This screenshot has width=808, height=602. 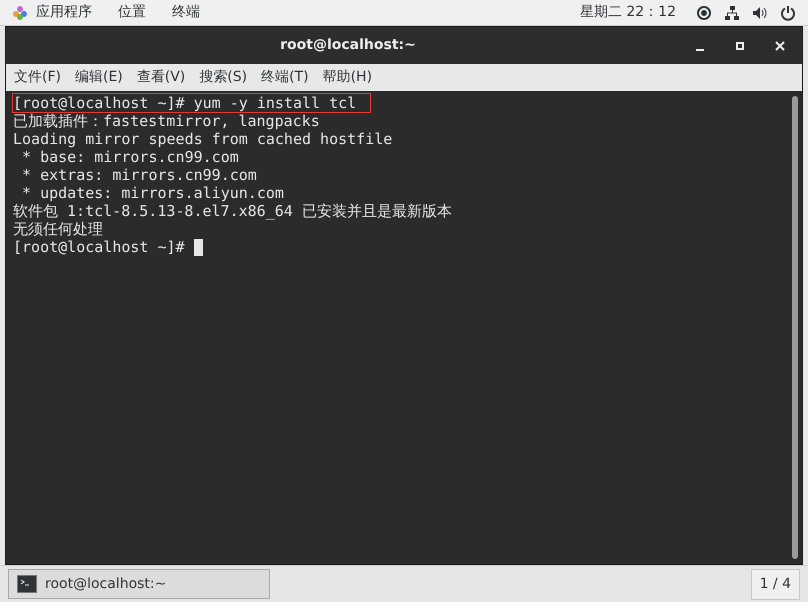 What do you see at coordinates (99, 77) in the screenshot?
I see `menu-item: 编辑(E)` at bounding box center [99, 77].